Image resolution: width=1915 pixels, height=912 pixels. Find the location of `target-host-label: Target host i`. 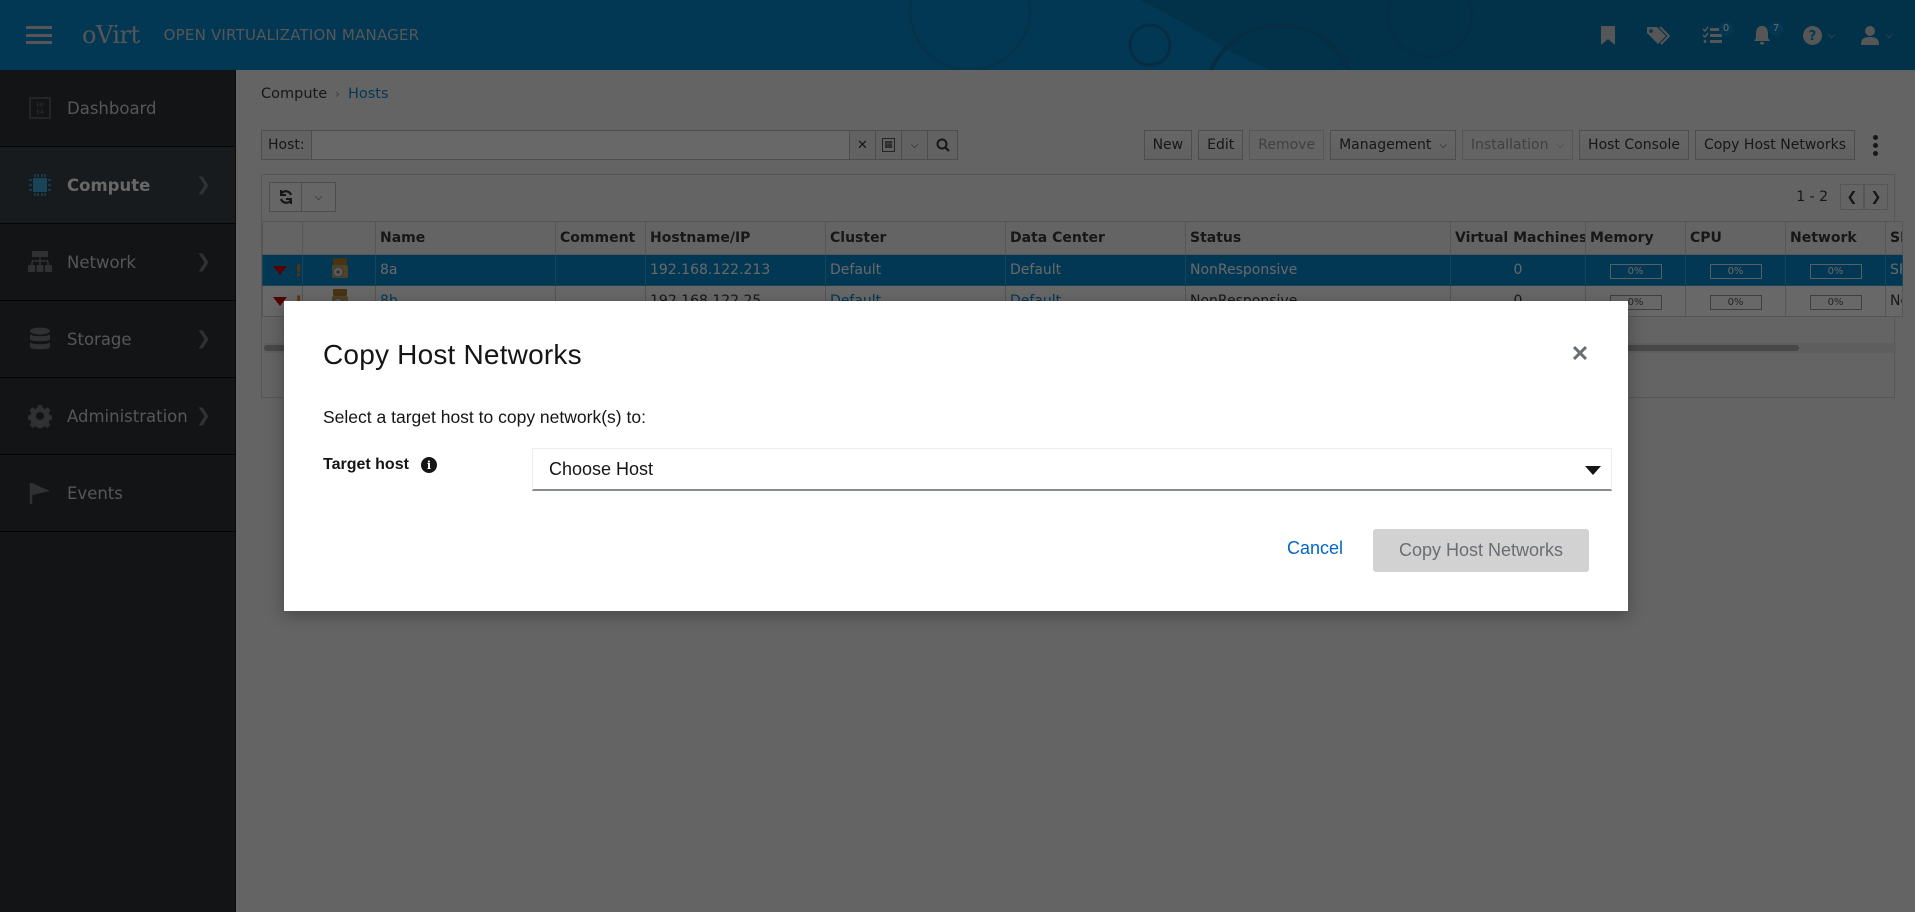

target-host-label: Target host i is located at coordinates (380, 465).